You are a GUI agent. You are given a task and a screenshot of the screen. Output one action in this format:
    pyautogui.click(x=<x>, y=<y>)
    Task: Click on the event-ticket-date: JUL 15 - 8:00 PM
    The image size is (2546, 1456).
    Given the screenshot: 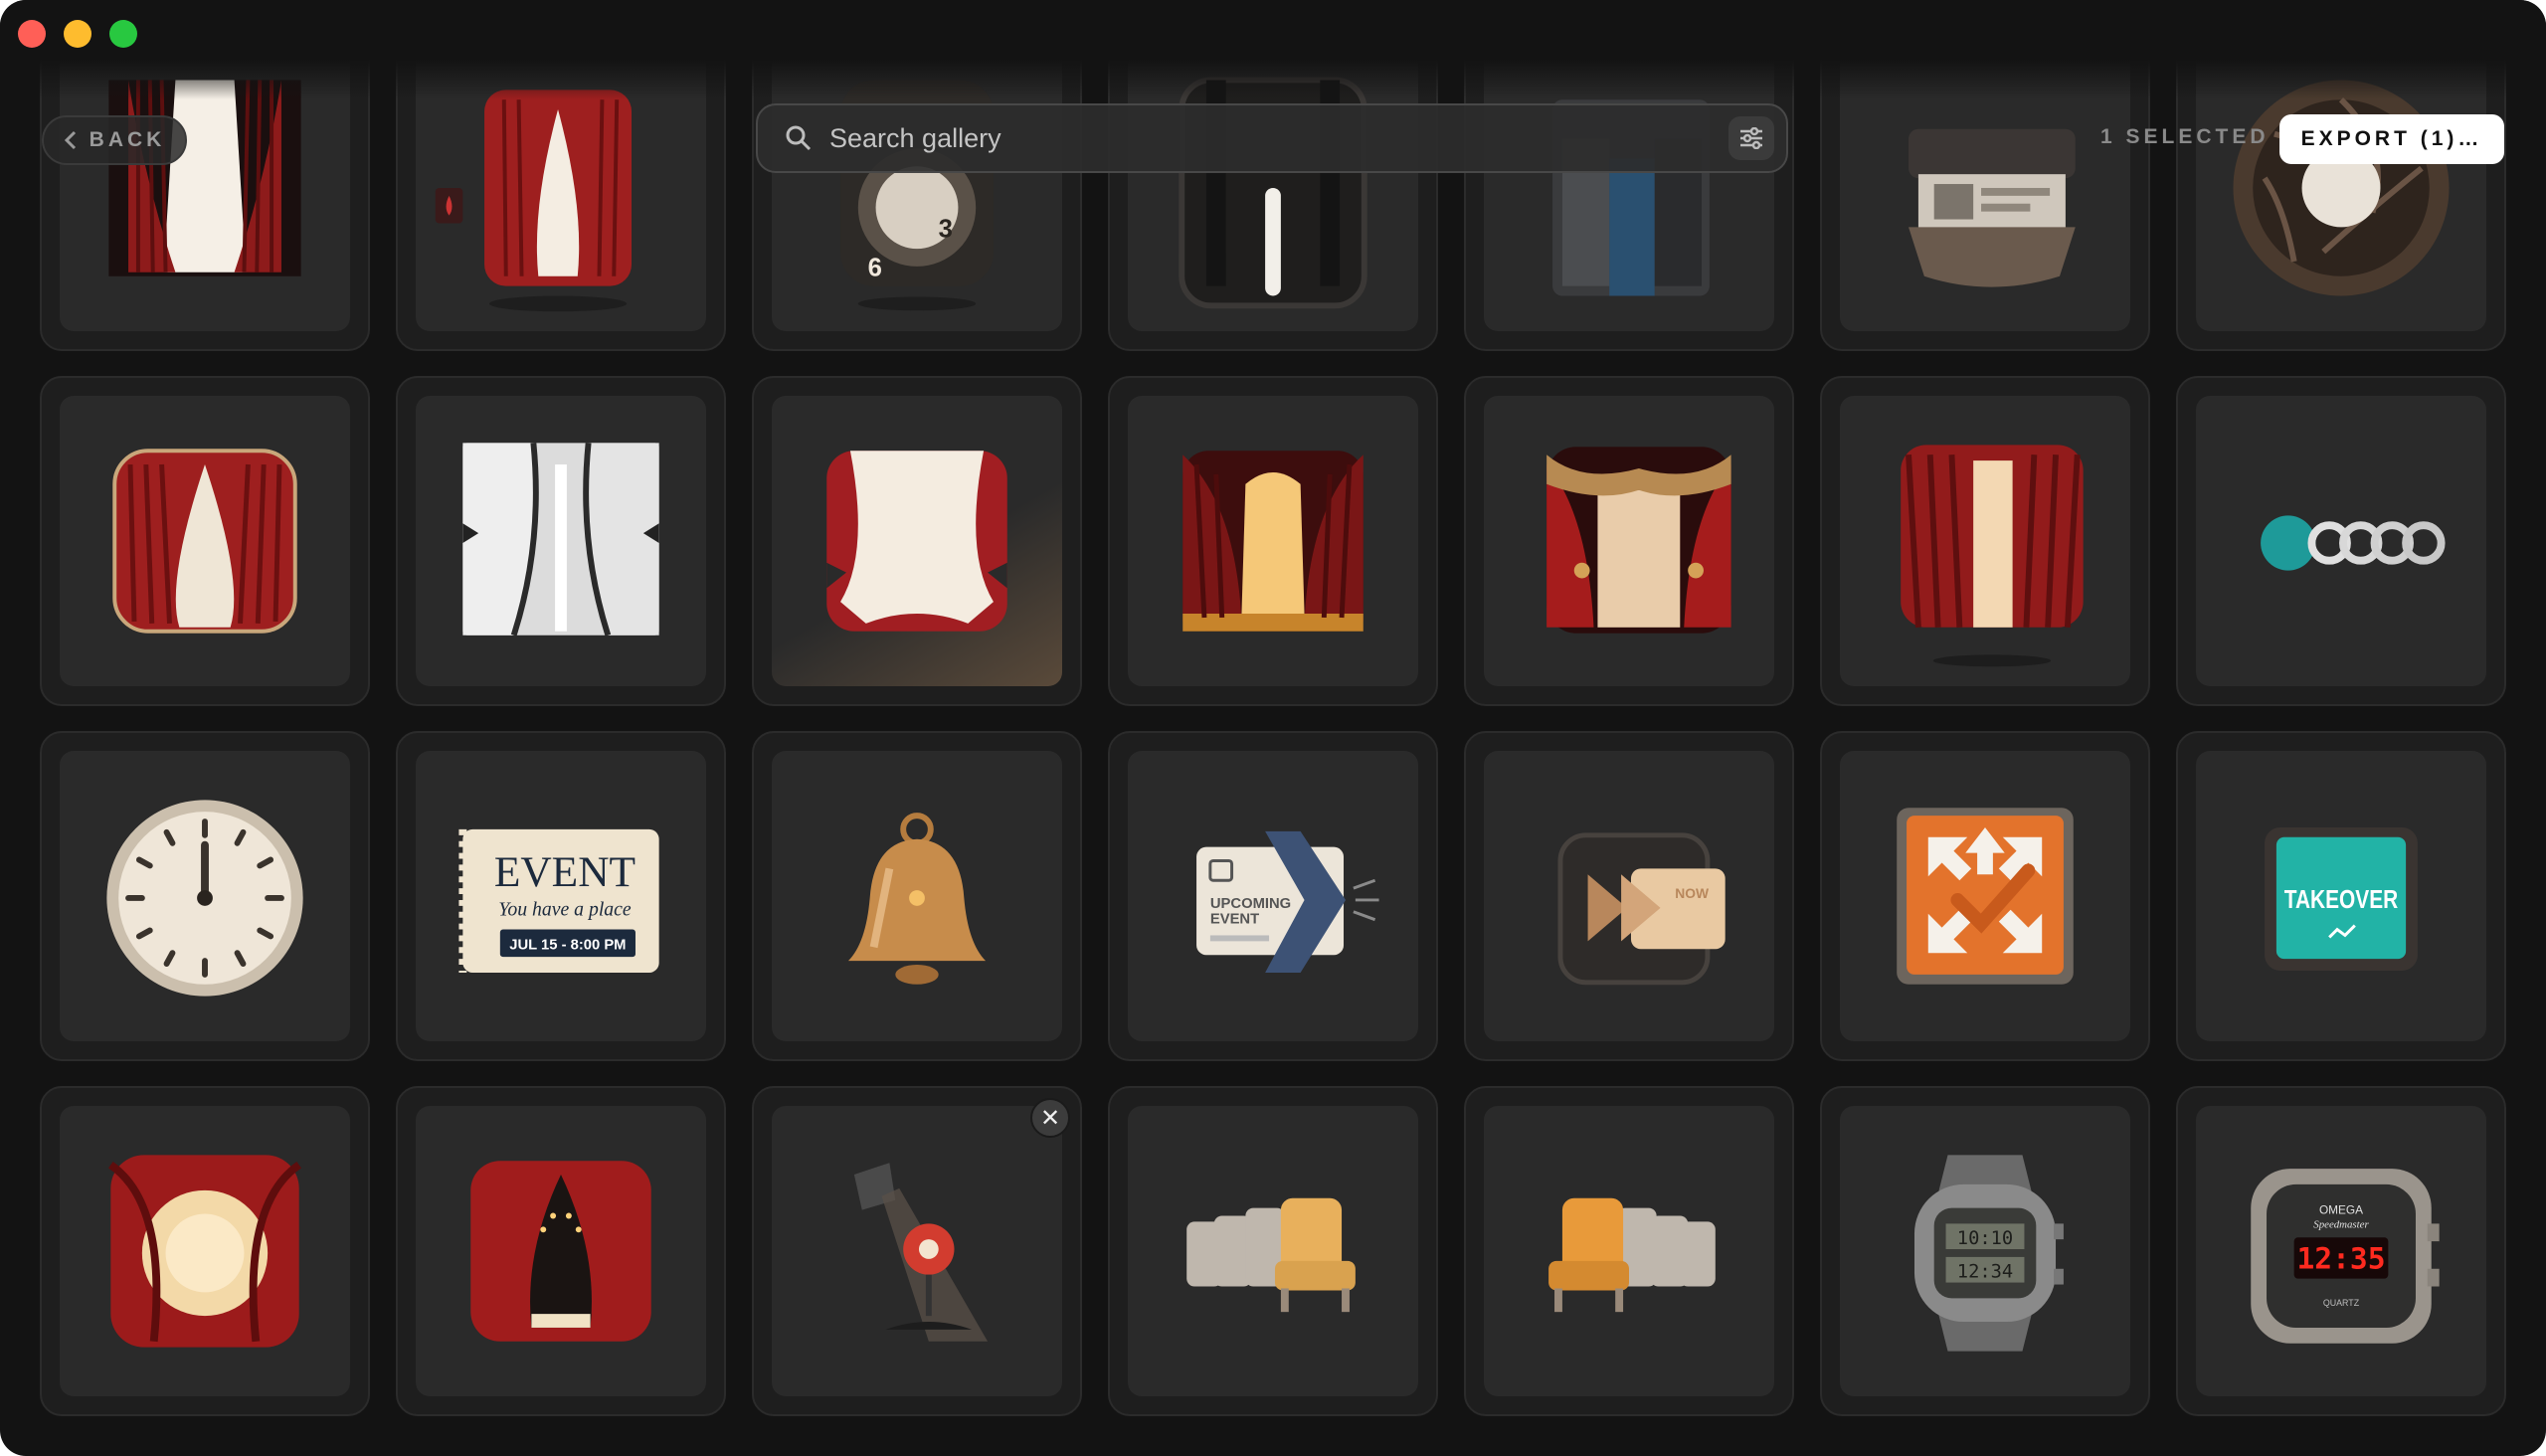 What is the action you would take?
    pyautogui.click(x=567, y=945)
    